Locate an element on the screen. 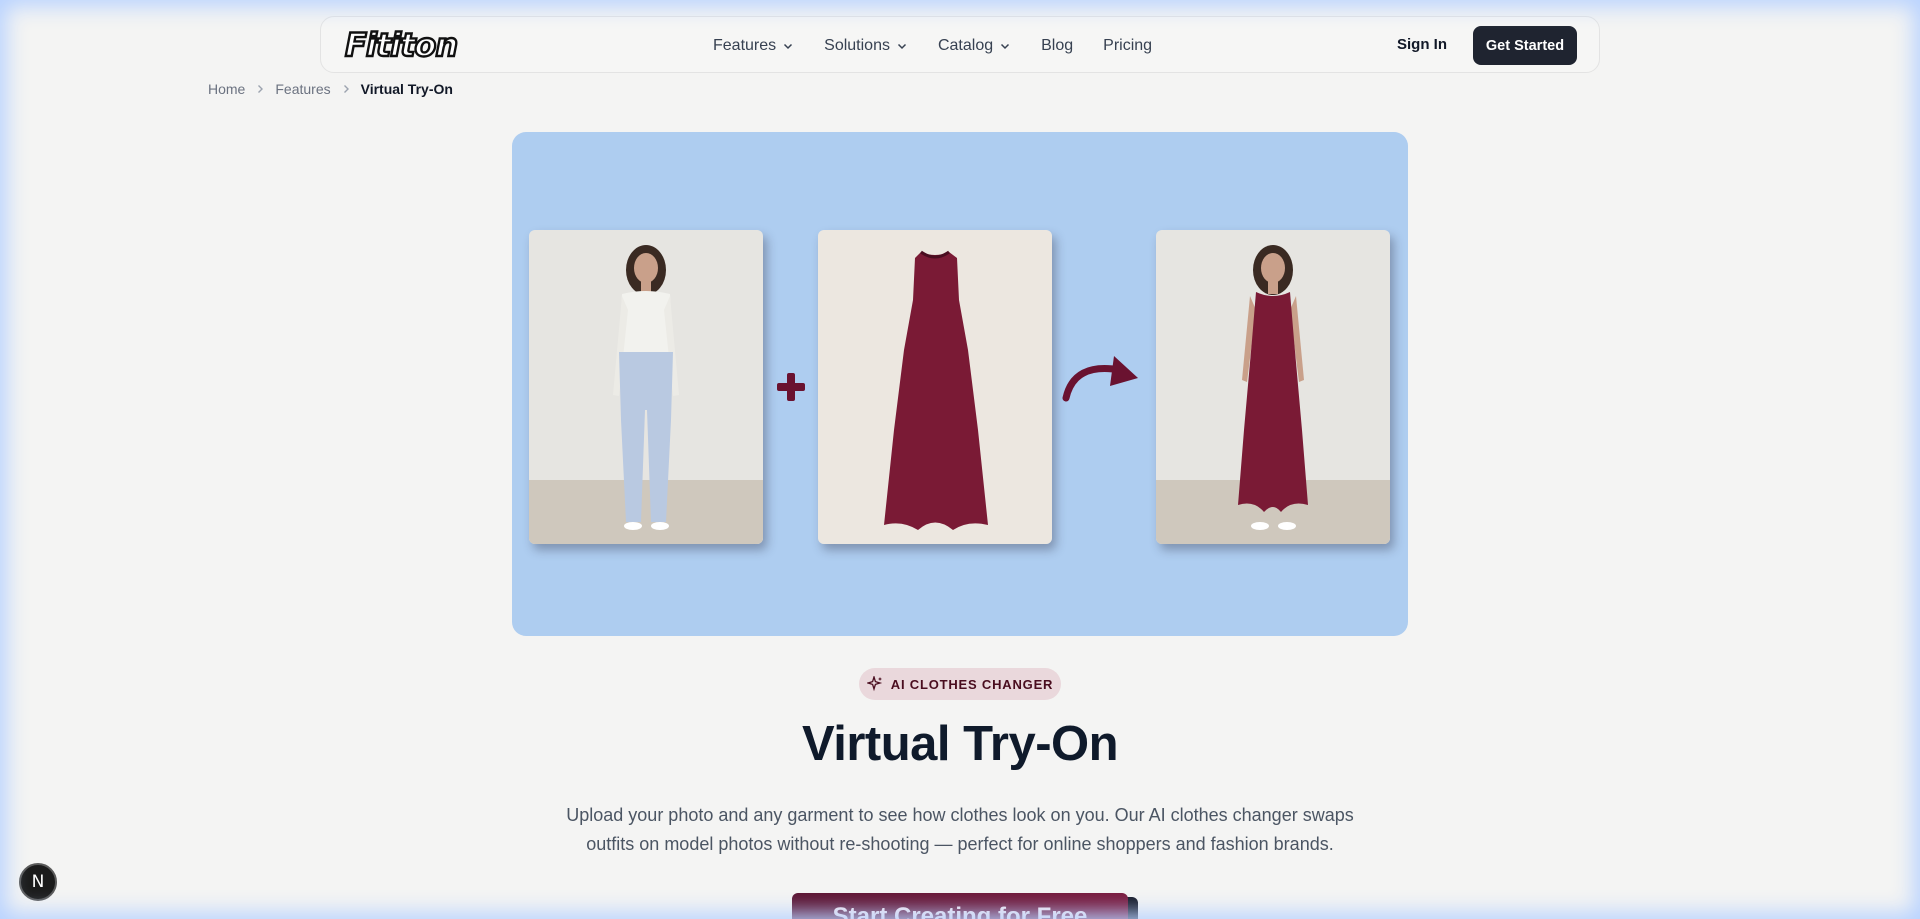 The width and height of the screenshot is (1920, 919). brand-logo: Fititon is located at coordinates (402, 45).